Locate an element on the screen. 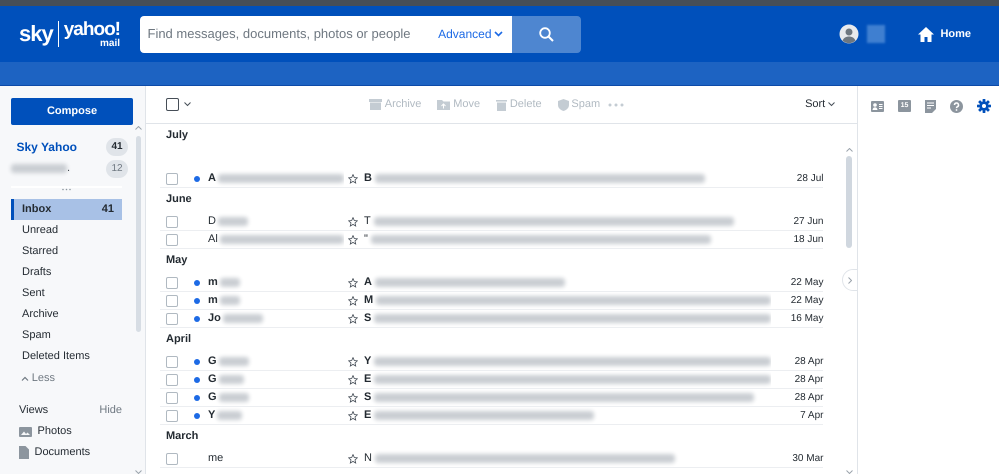 The height and width of the screenshot is (474, 999). help-icon is located at coordinates (956, 106).